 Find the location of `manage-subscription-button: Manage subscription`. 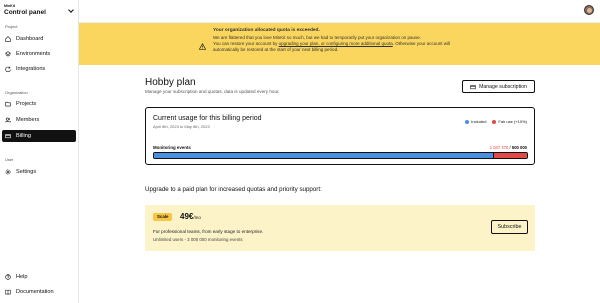

manage-subscription-button: Manage subscription is located at coordinates (498, 86).